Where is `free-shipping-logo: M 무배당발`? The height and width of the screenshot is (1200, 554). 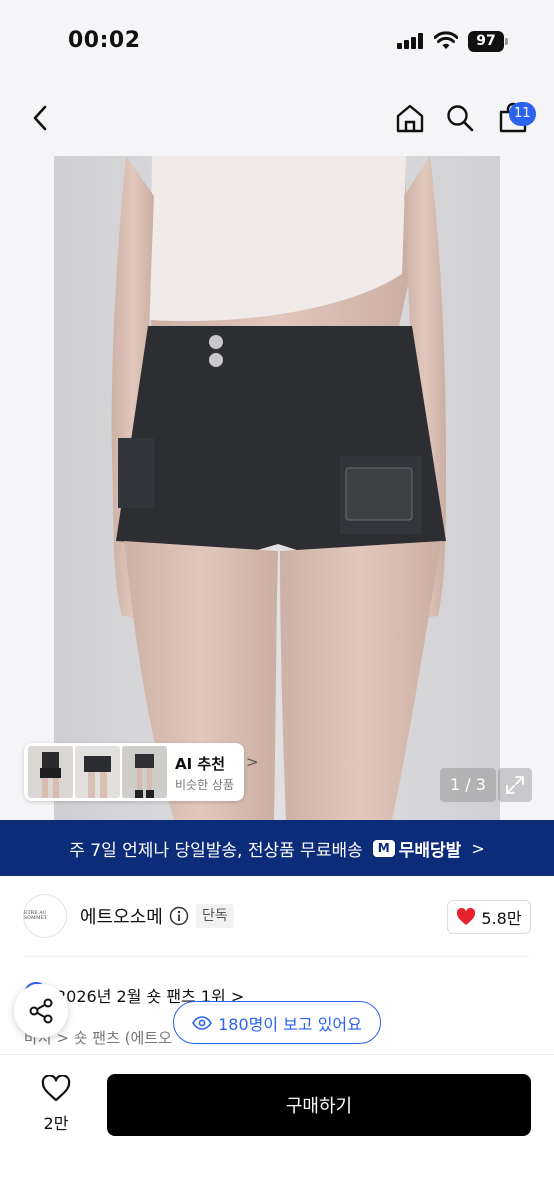 free-shipping-logo: M 무배당발 is located at coordinates (417, 848).